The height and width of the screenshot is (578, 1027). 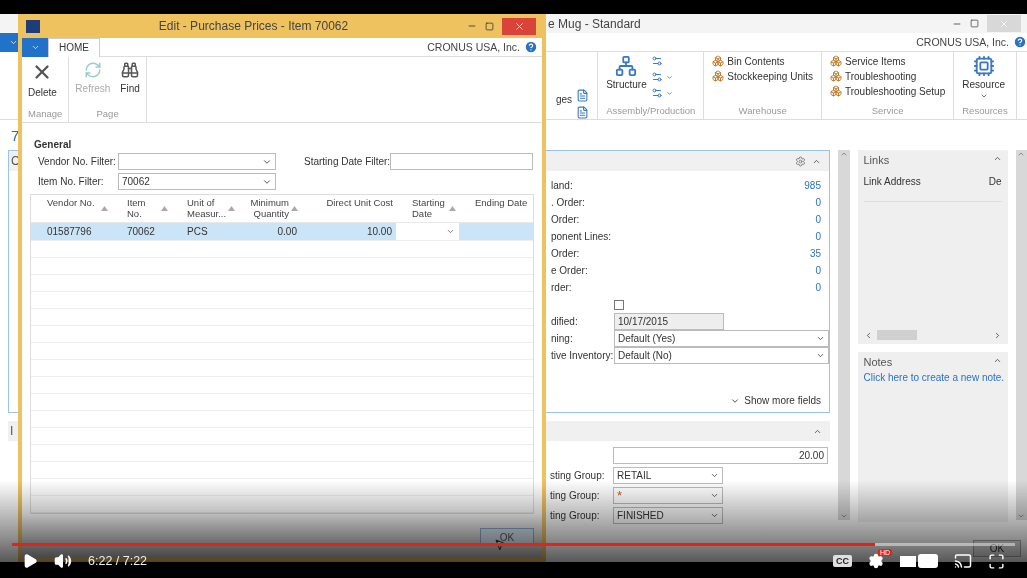 What do you see at coordinates (887, 111) in the screenshot?
I see `group-label: Service` at bounding box center [887, 111].